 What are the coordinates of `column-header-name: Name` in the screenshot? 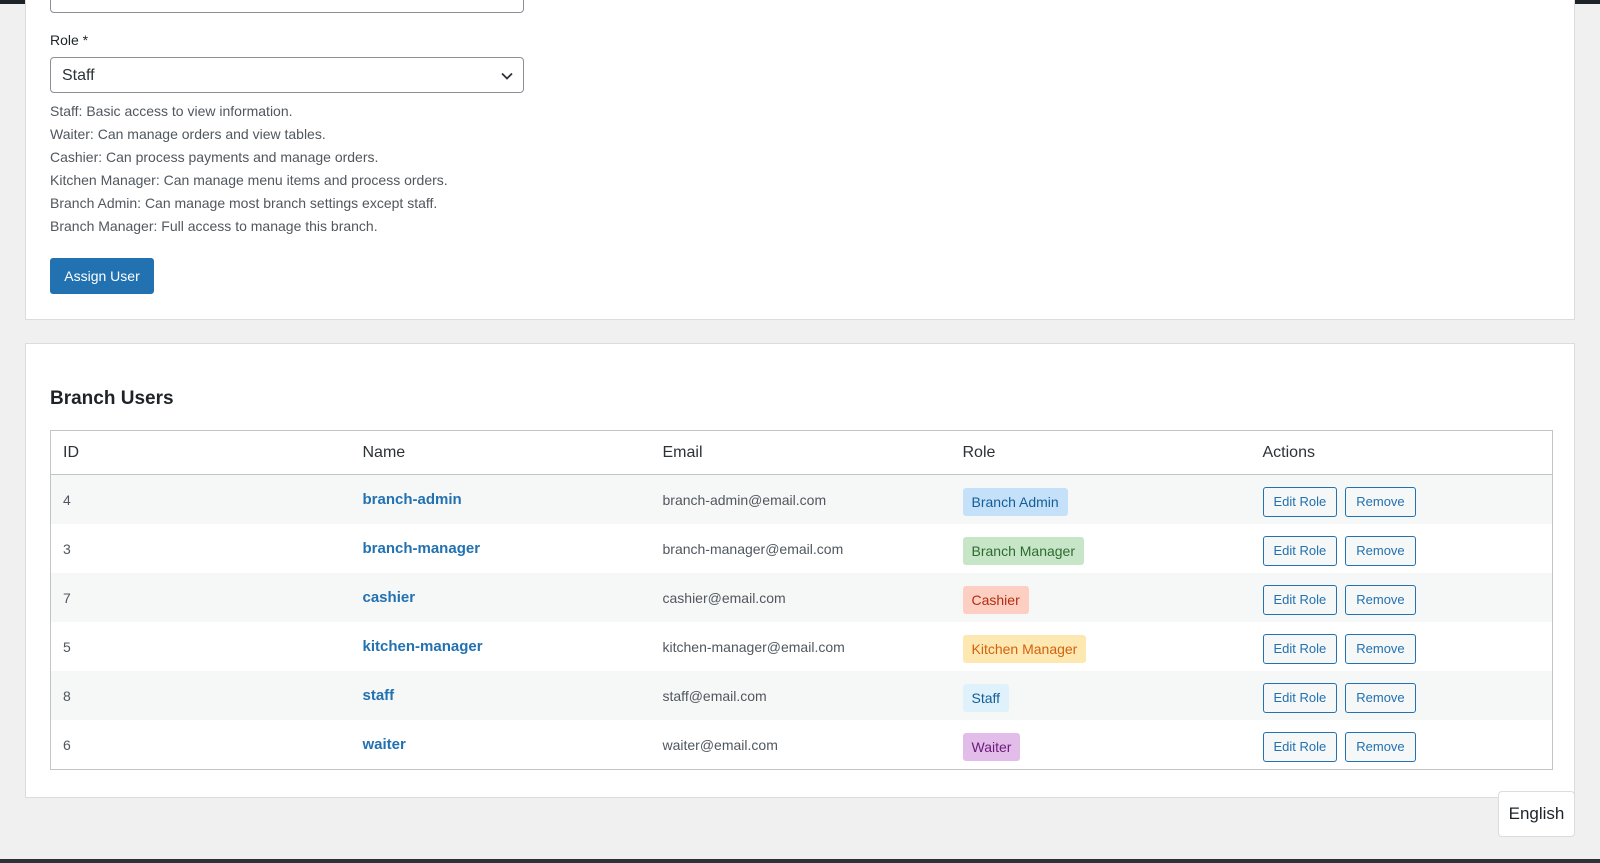 It's located at (500, 452).